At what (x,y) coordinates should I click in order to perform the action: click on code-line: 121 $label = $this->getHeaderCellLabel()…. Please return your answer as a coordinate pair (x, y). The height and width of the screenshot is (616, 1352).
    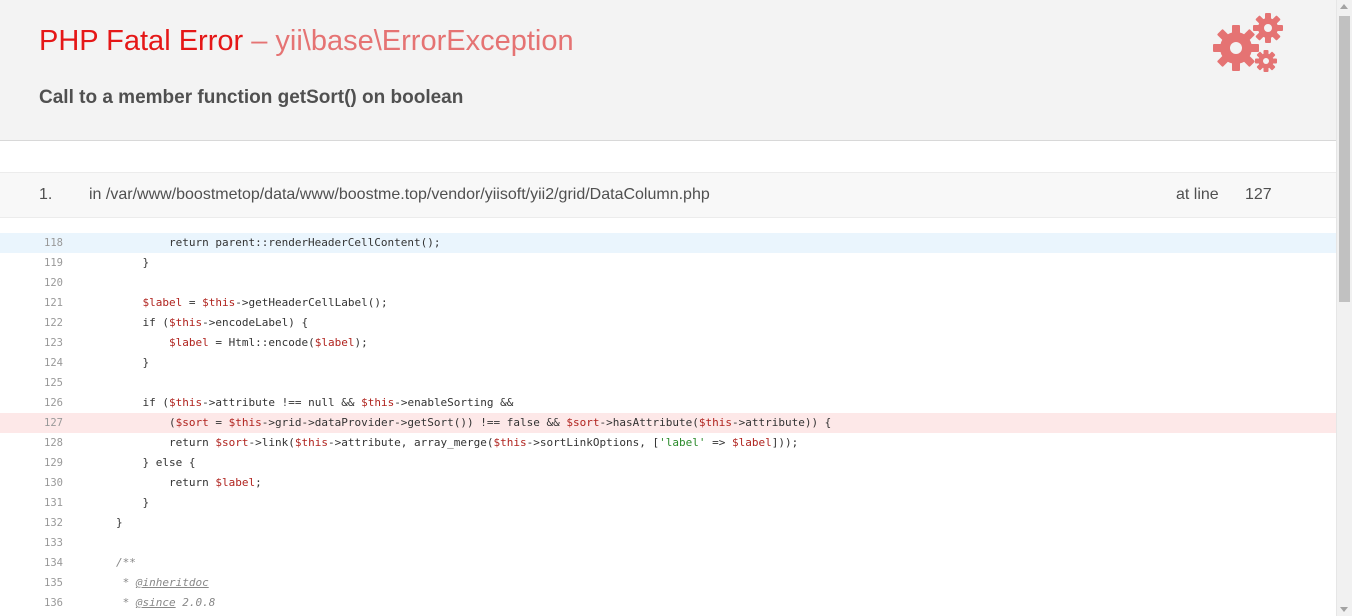
    Looking at the image, I should click on (668, 303).